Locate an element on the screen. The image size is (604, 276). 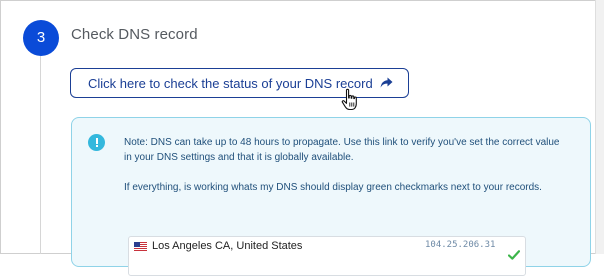
hand-pointer-cursor-icon is located at coordinates (349, 99).